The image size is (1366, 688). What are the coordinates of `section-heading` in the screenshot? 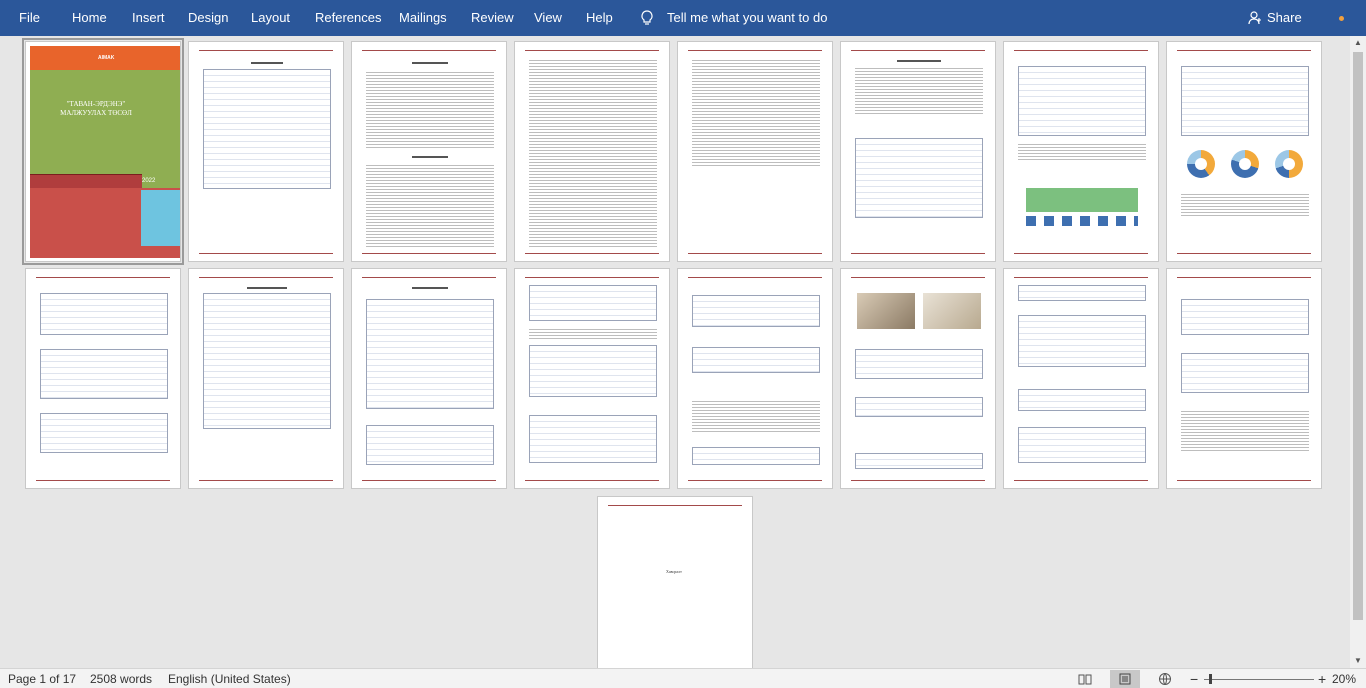 It's located at (430, 157).